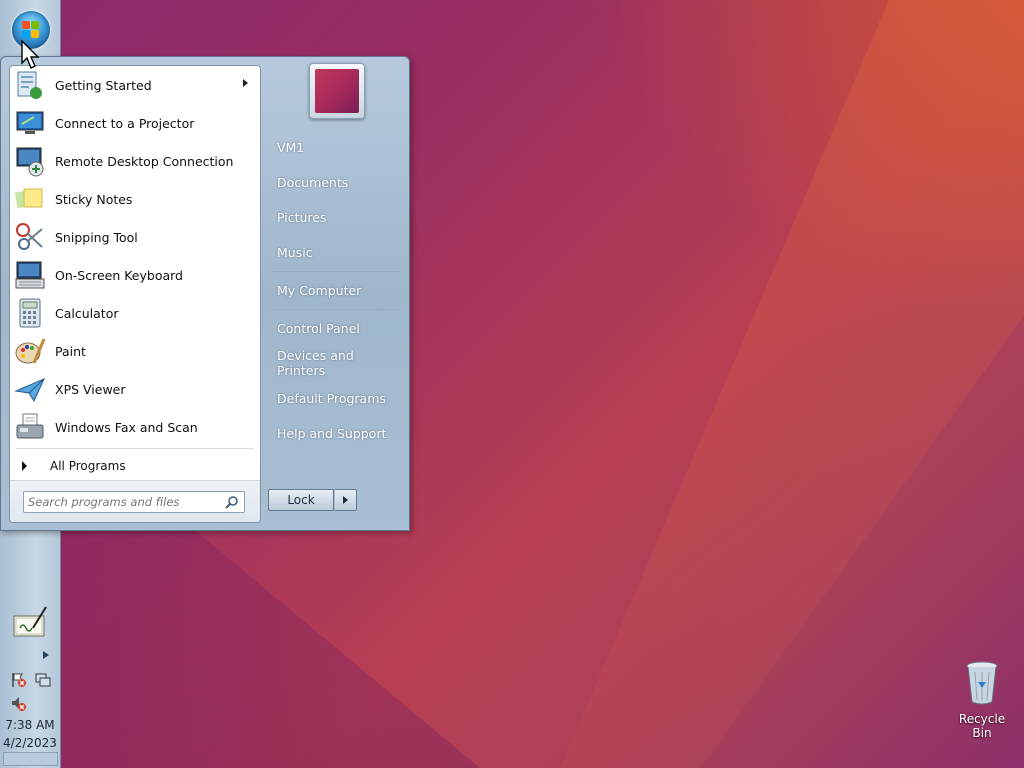 This screenshot has width=1024, height=768. I want to click on scissors-icon, so click(30, 237).